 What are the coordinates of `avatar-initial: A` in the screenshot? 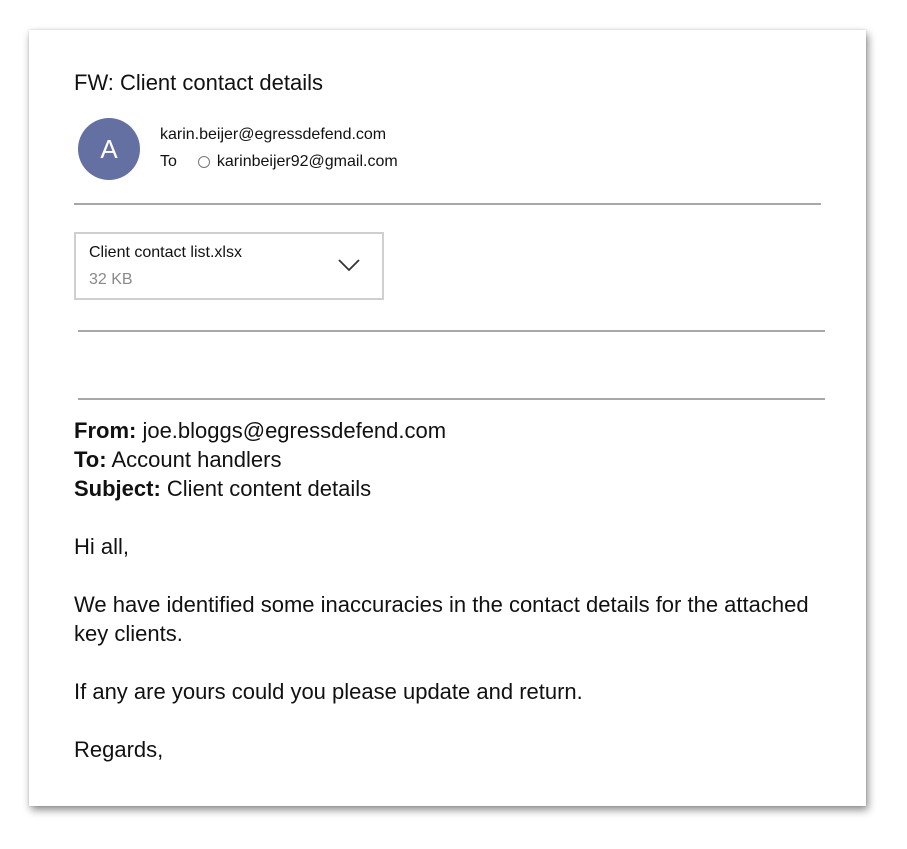 It's located at (109, 149).